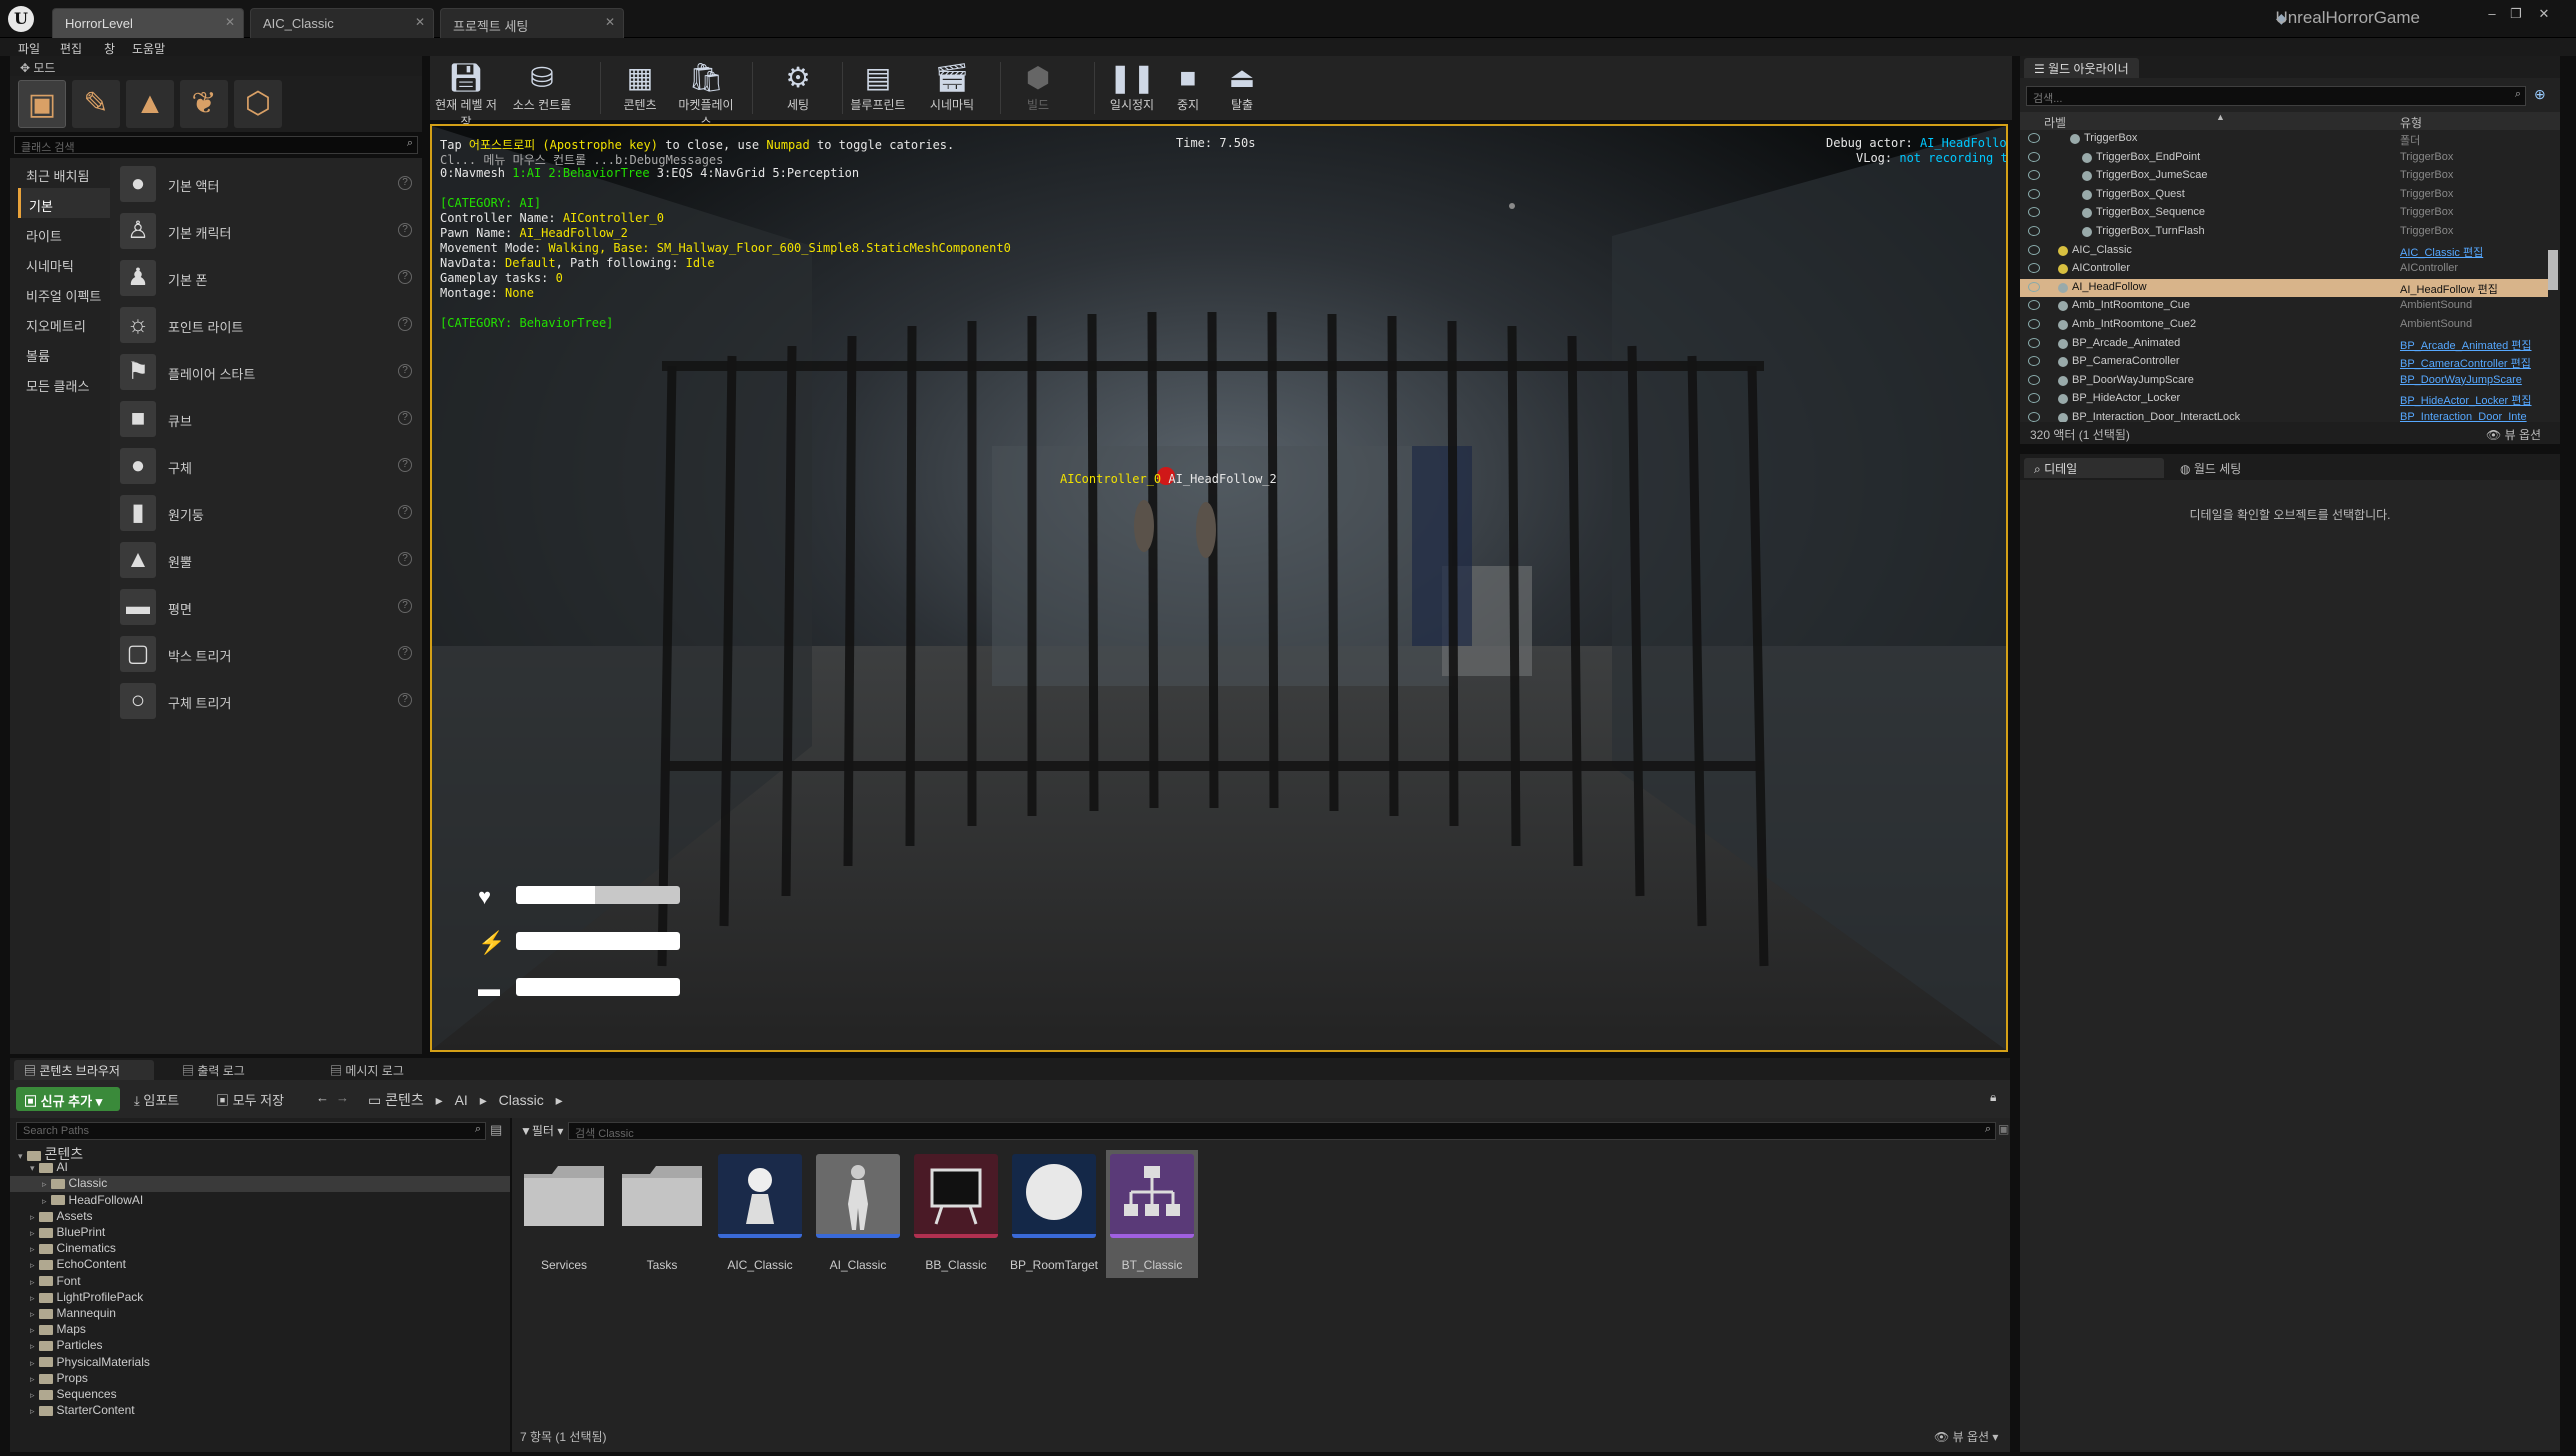  Describe the element at coordinates (662, 1214) in the screenshot. I see `asset-tile-tasks: Tasks` at that location.